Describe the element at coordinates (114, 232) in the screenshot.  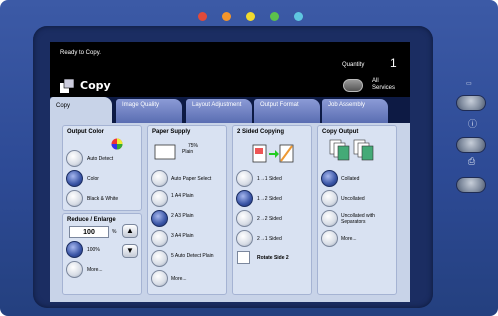
I see `zoom-unit: %` at that location.